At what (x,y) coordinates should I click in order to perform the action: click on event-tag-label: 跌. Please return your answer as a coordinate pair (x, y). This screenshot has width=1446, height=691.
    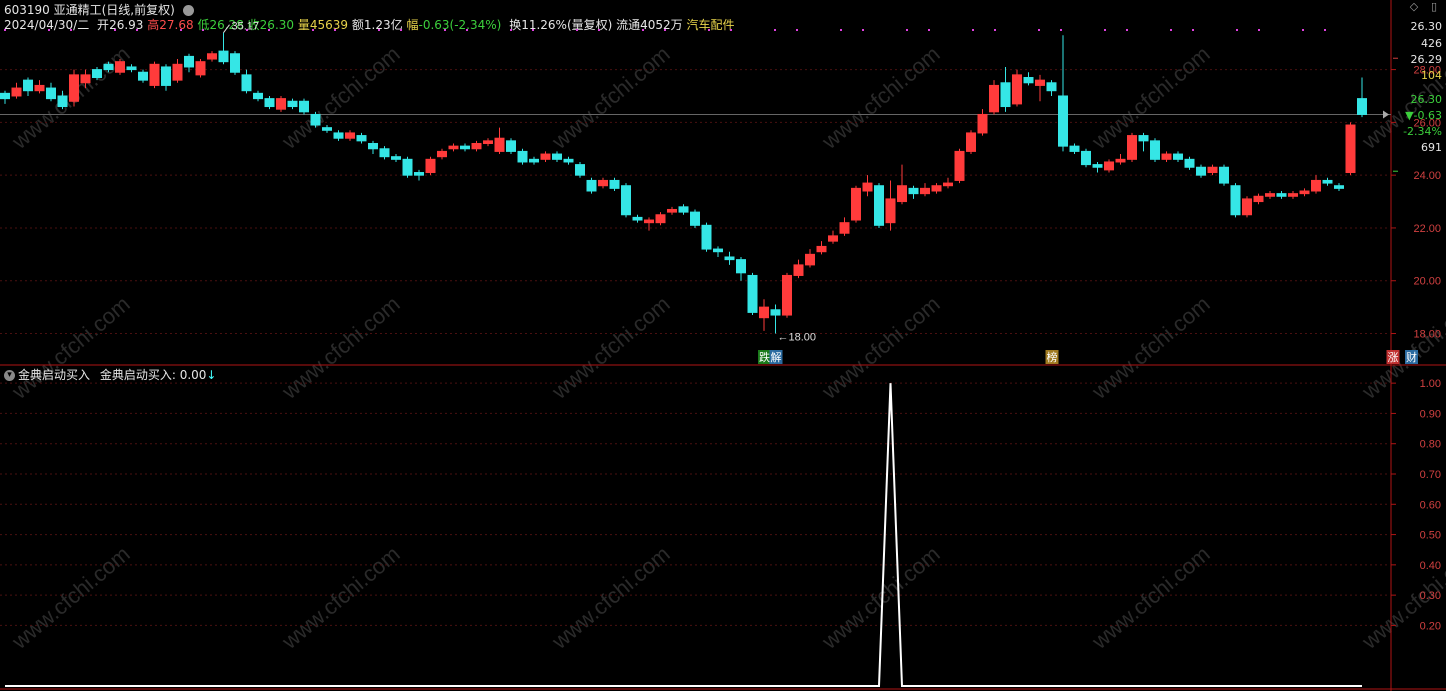
    Looking at the image, I should click on (764, 357).